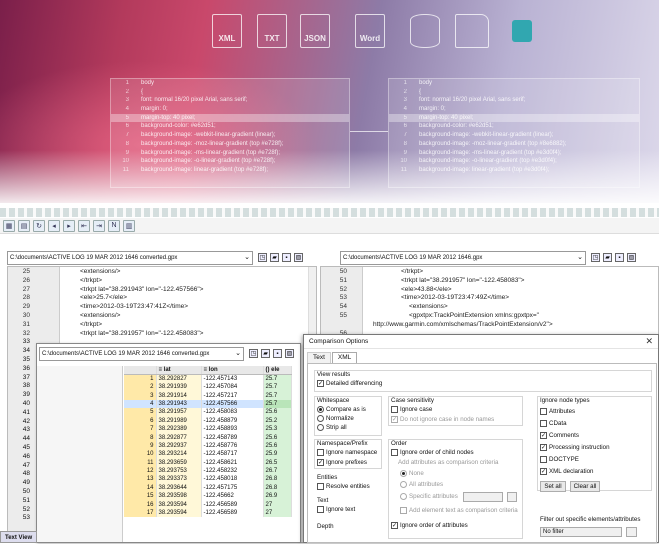 Image resolution: width=659 pixels, height=544 pixels. I want to click on options-icon: ▥, so click(129, 225).